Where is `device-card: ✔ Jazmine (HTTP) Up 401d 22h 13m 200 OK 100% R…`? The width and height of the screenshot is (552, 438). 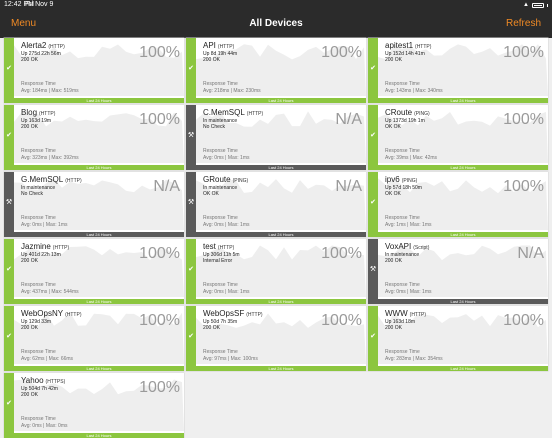 device-card: ✔ Jazmine (HTTP) Up 401d 22h 13m 200 OK 100% R… is located at coordinates (94, 271).